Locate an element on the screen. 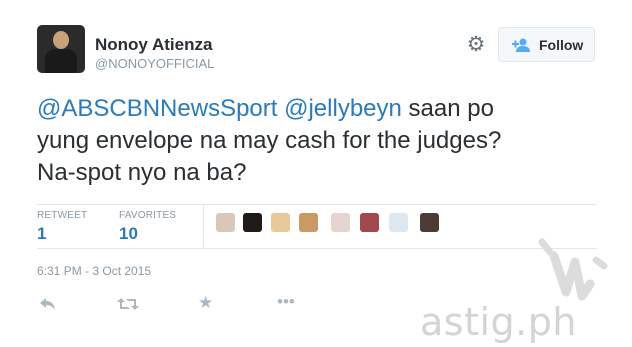 The height and width of the screenshot is (347, 632). reply-icon is located at coordinates (48, 306).